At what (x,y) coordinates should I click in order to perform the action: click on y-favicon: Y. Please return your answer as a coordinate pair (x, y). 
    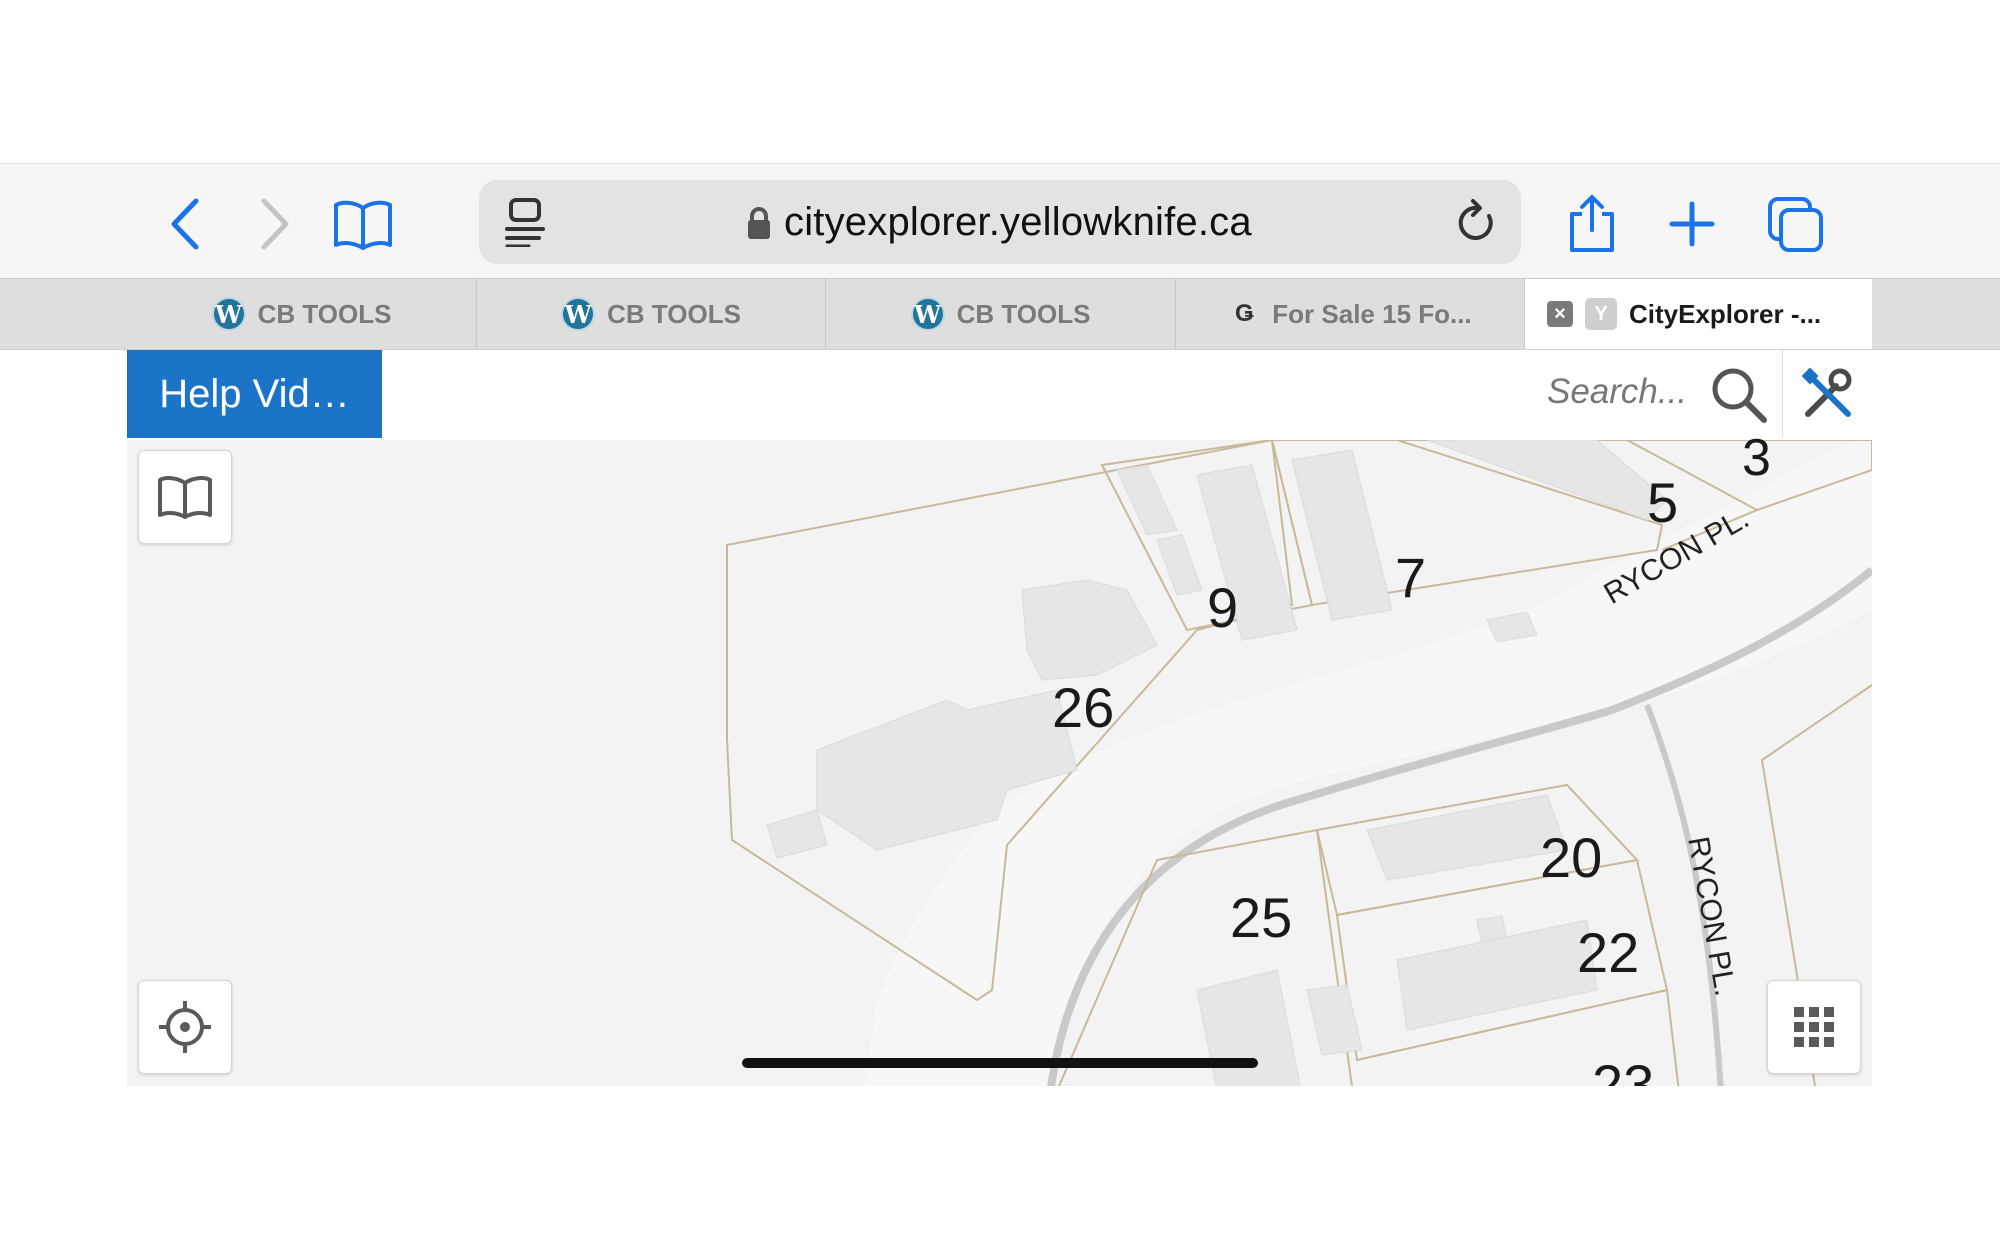
    Looking at the image, I should click on (1601, 314).